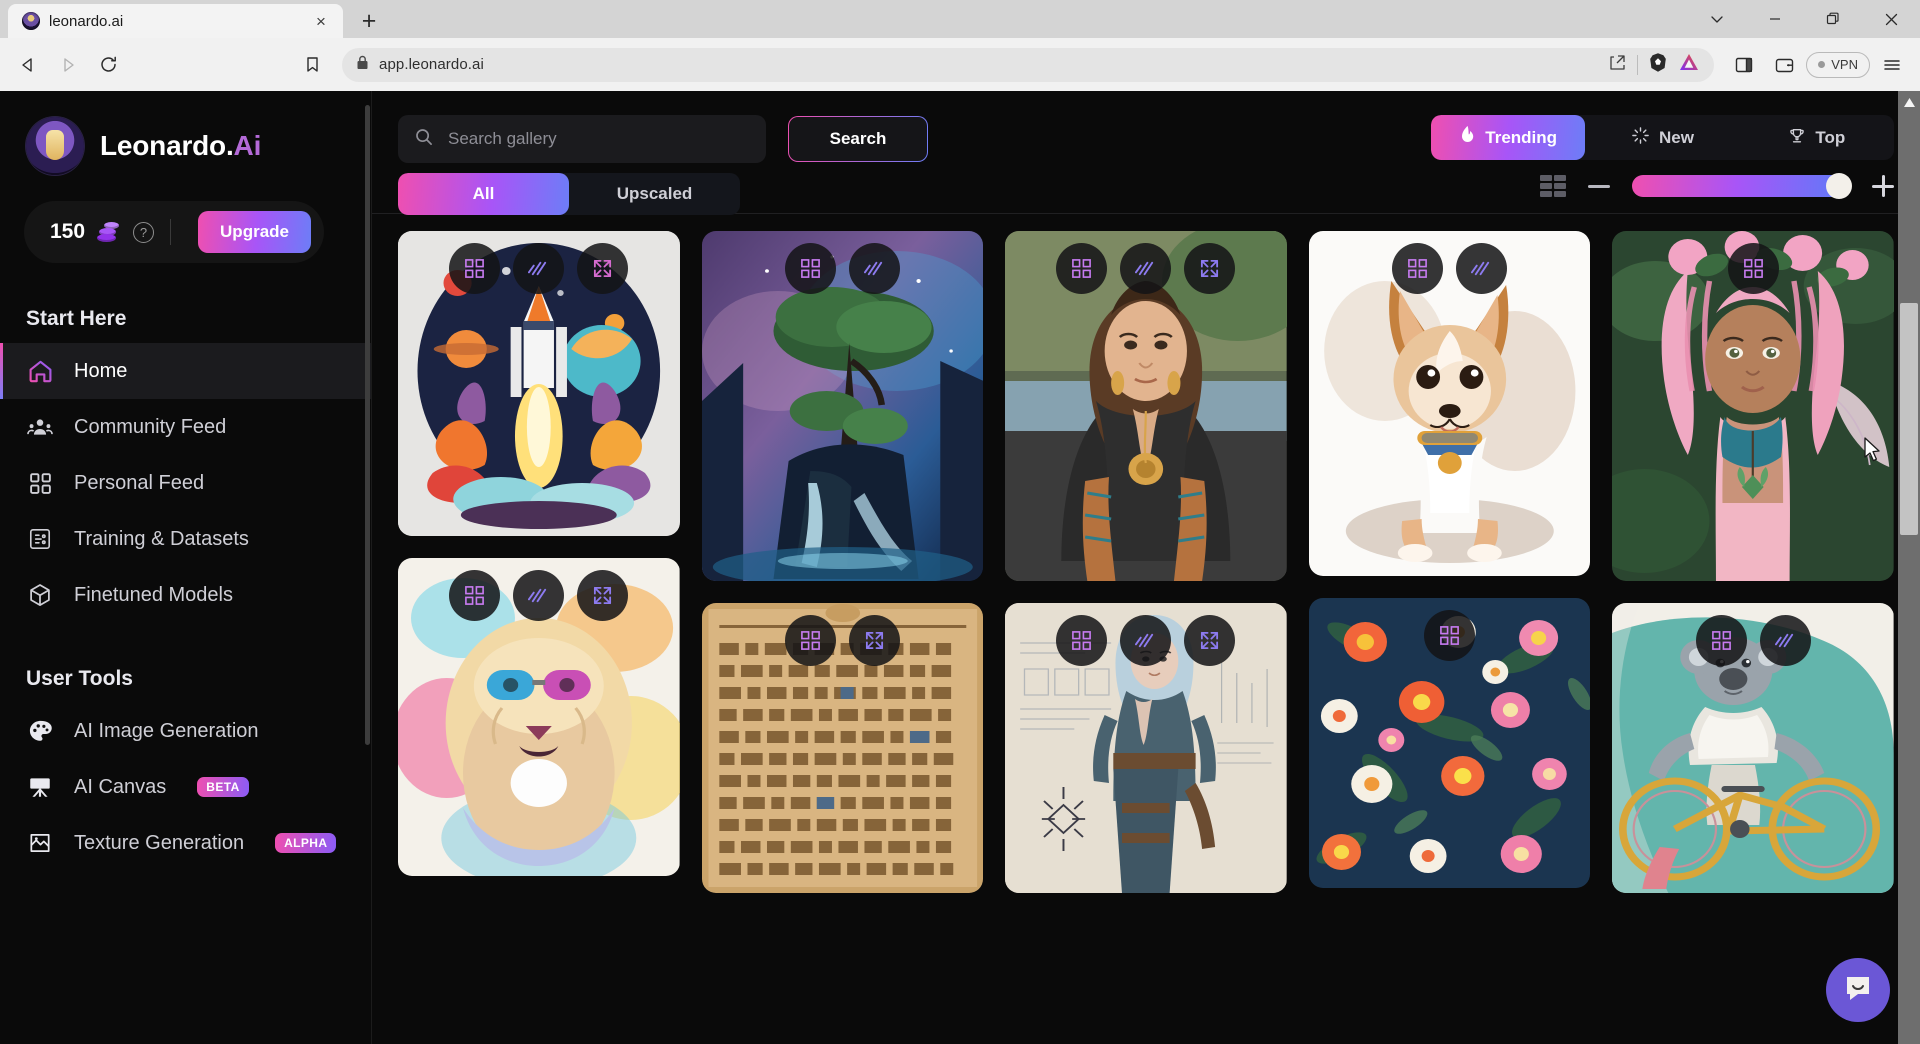 The image size is (1920, 1044). I want to click on upgrade-button: Upgrade, so click(254, 232).